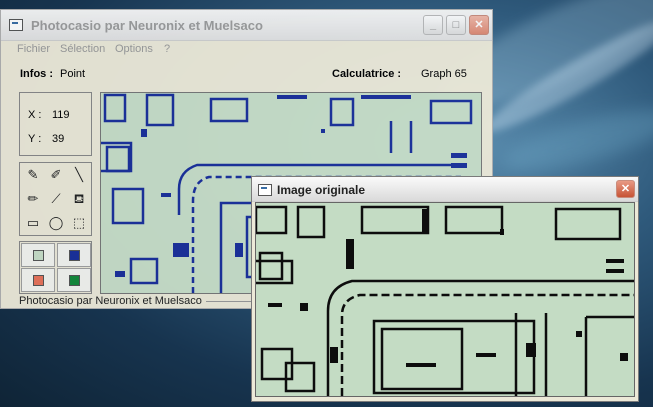 This screenshot has width=653, height=407. I want to click on green-swatch, so click(74, 280).